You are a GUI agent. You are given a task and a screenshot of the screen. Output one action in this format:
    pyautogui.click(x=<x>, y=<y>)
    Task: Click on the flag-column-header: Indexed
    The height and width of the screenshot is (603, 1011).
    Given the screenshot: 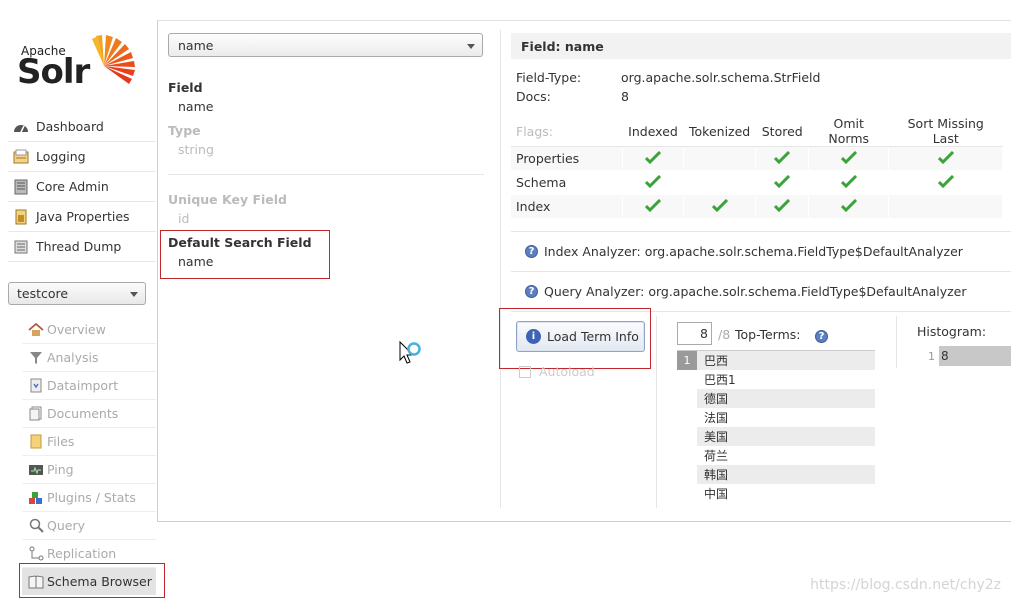 What is the action you would take?
    pyautogui.click(x=653, y=131)
    